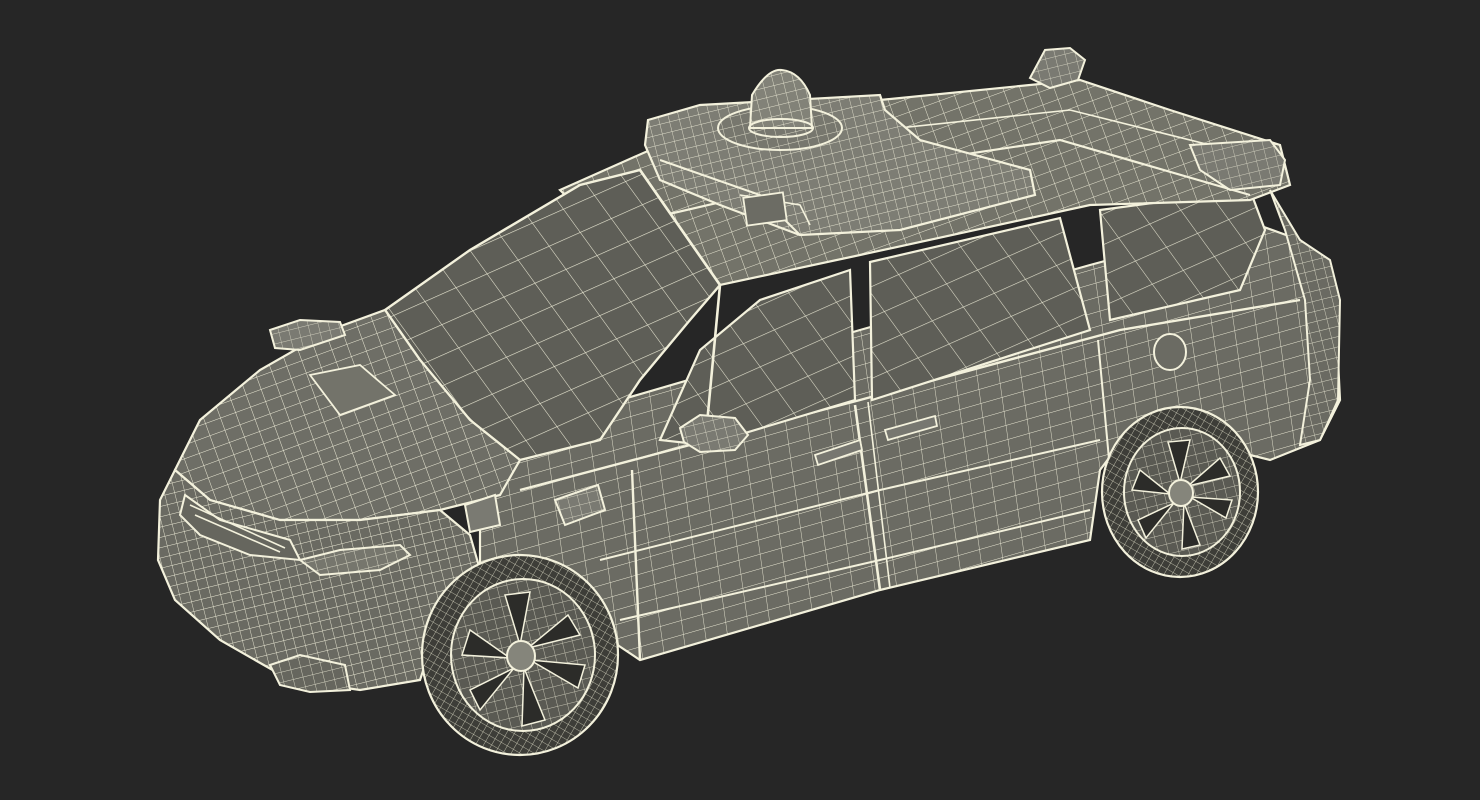 The width and height of the screenshot is (1480, 800). Describe the element at coordinates (1170, 352) in the screenshot. I see `fuel-door` at that location.